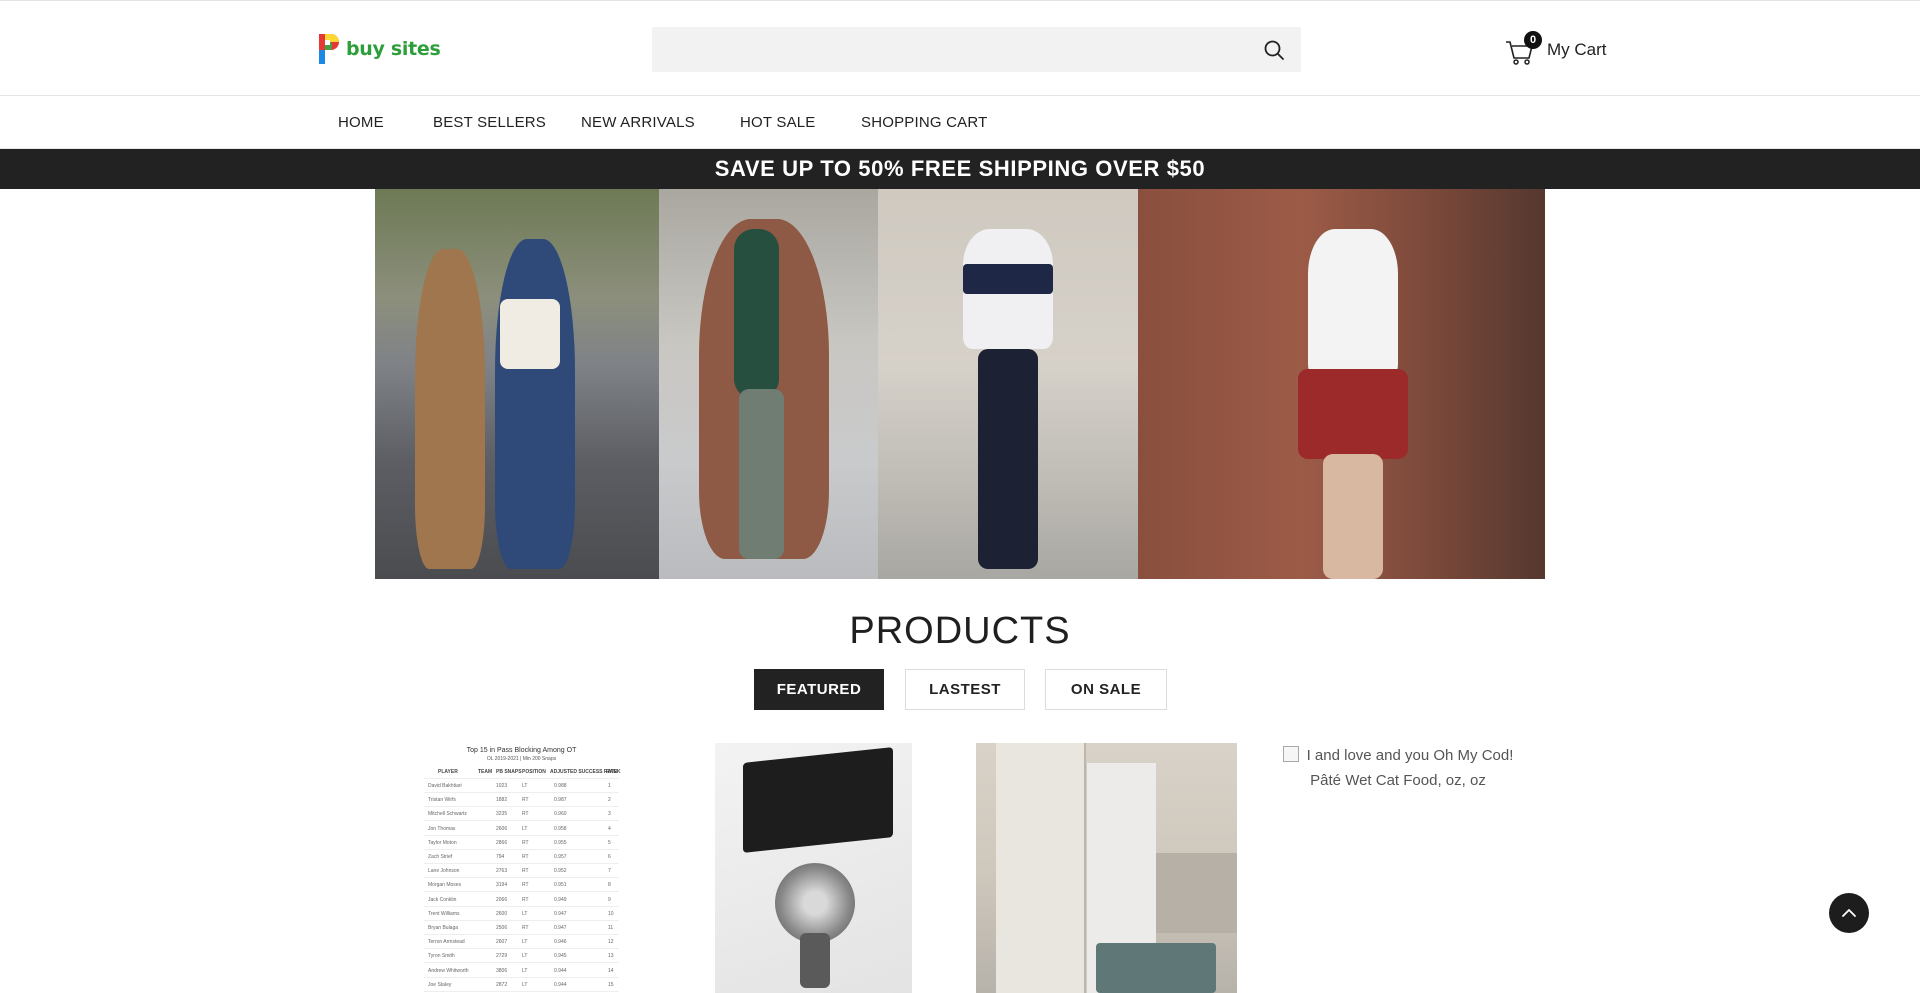 This screenshot has height=993, width=1920. What do you see at coordinates (965, 689) in the screenshot?
I see `tab-lastest: LASTEST` at bounding box center [965, 689].